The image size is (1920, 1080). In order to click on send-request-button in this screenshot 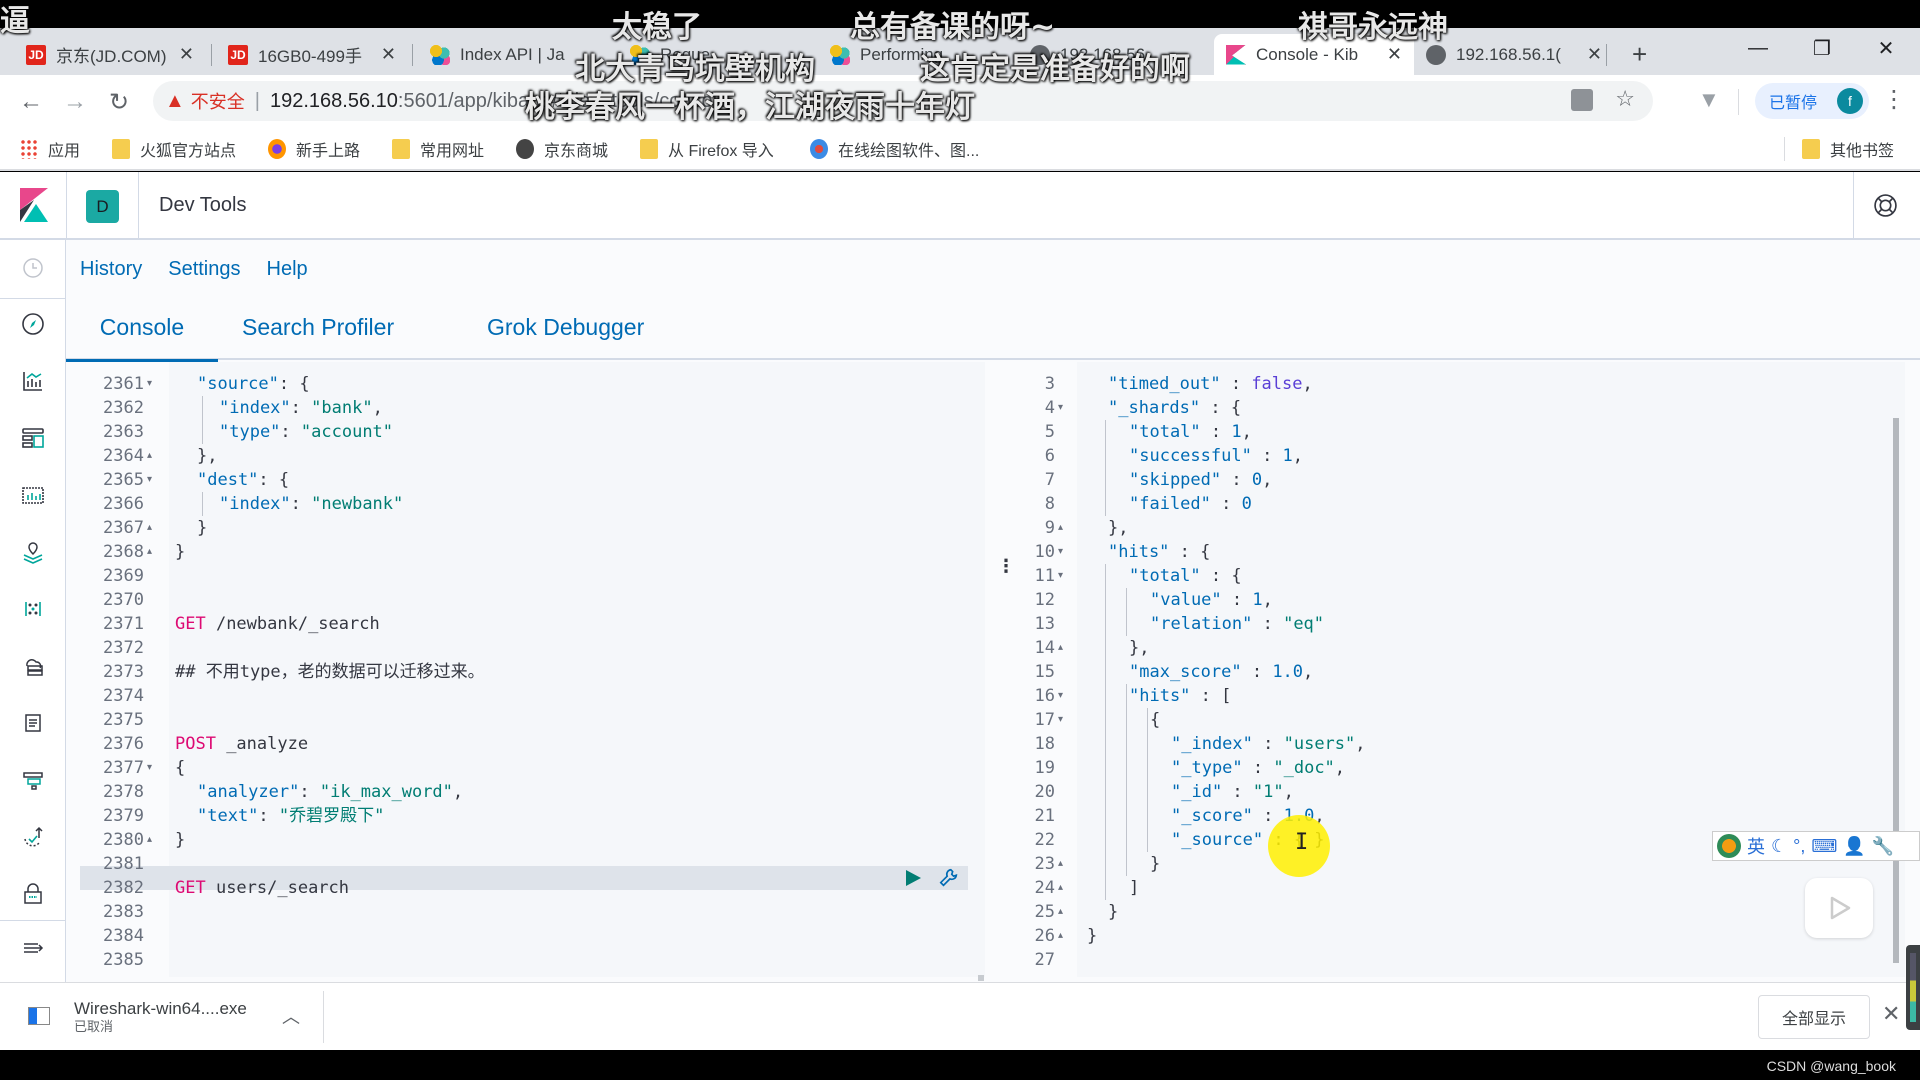, I will do `click(913, 878)`.